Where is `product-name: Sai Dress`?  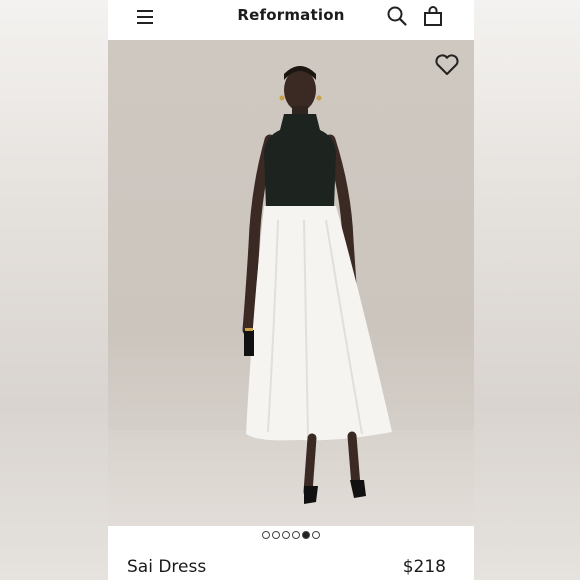 product-name: Sai Dress is located at coordinates (166, 567).